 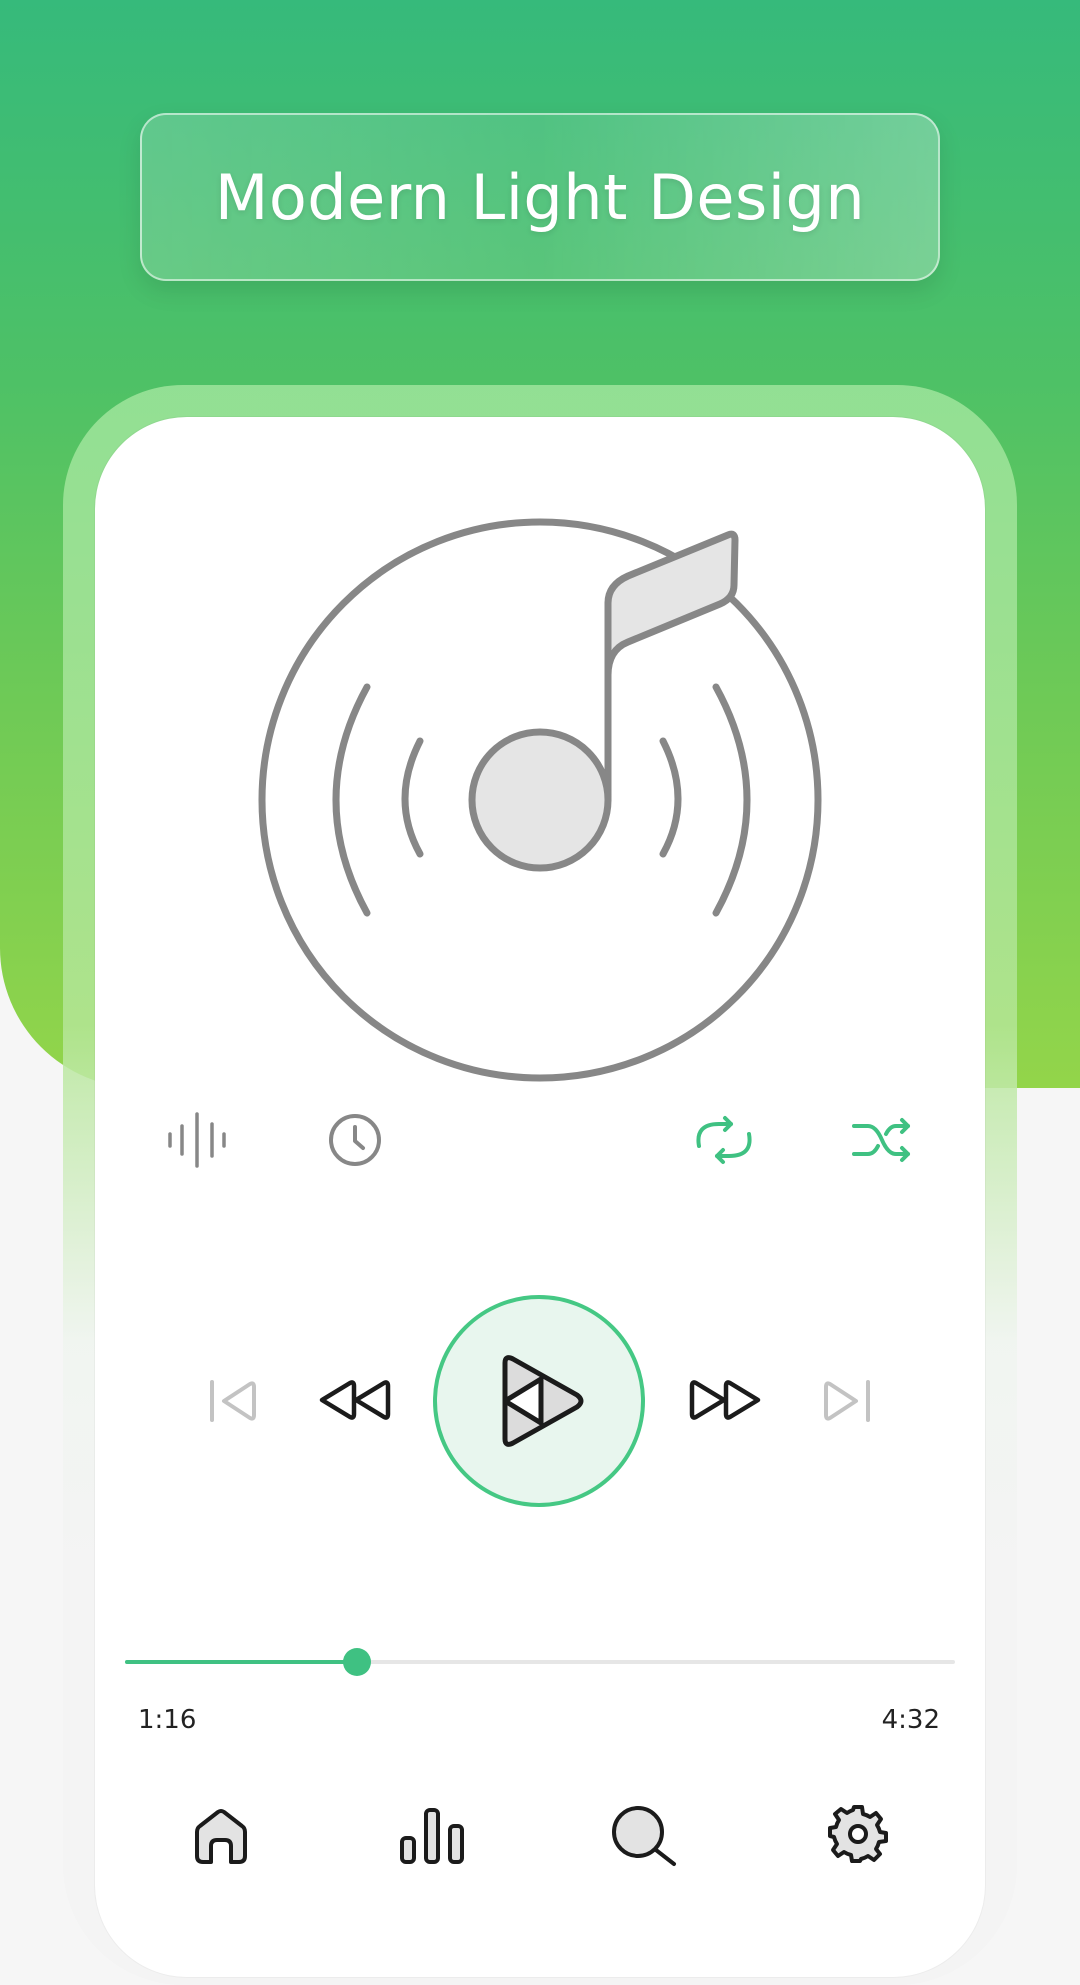 I want to click on elapsed-time: 1:16, so click(x=167, y=1720).